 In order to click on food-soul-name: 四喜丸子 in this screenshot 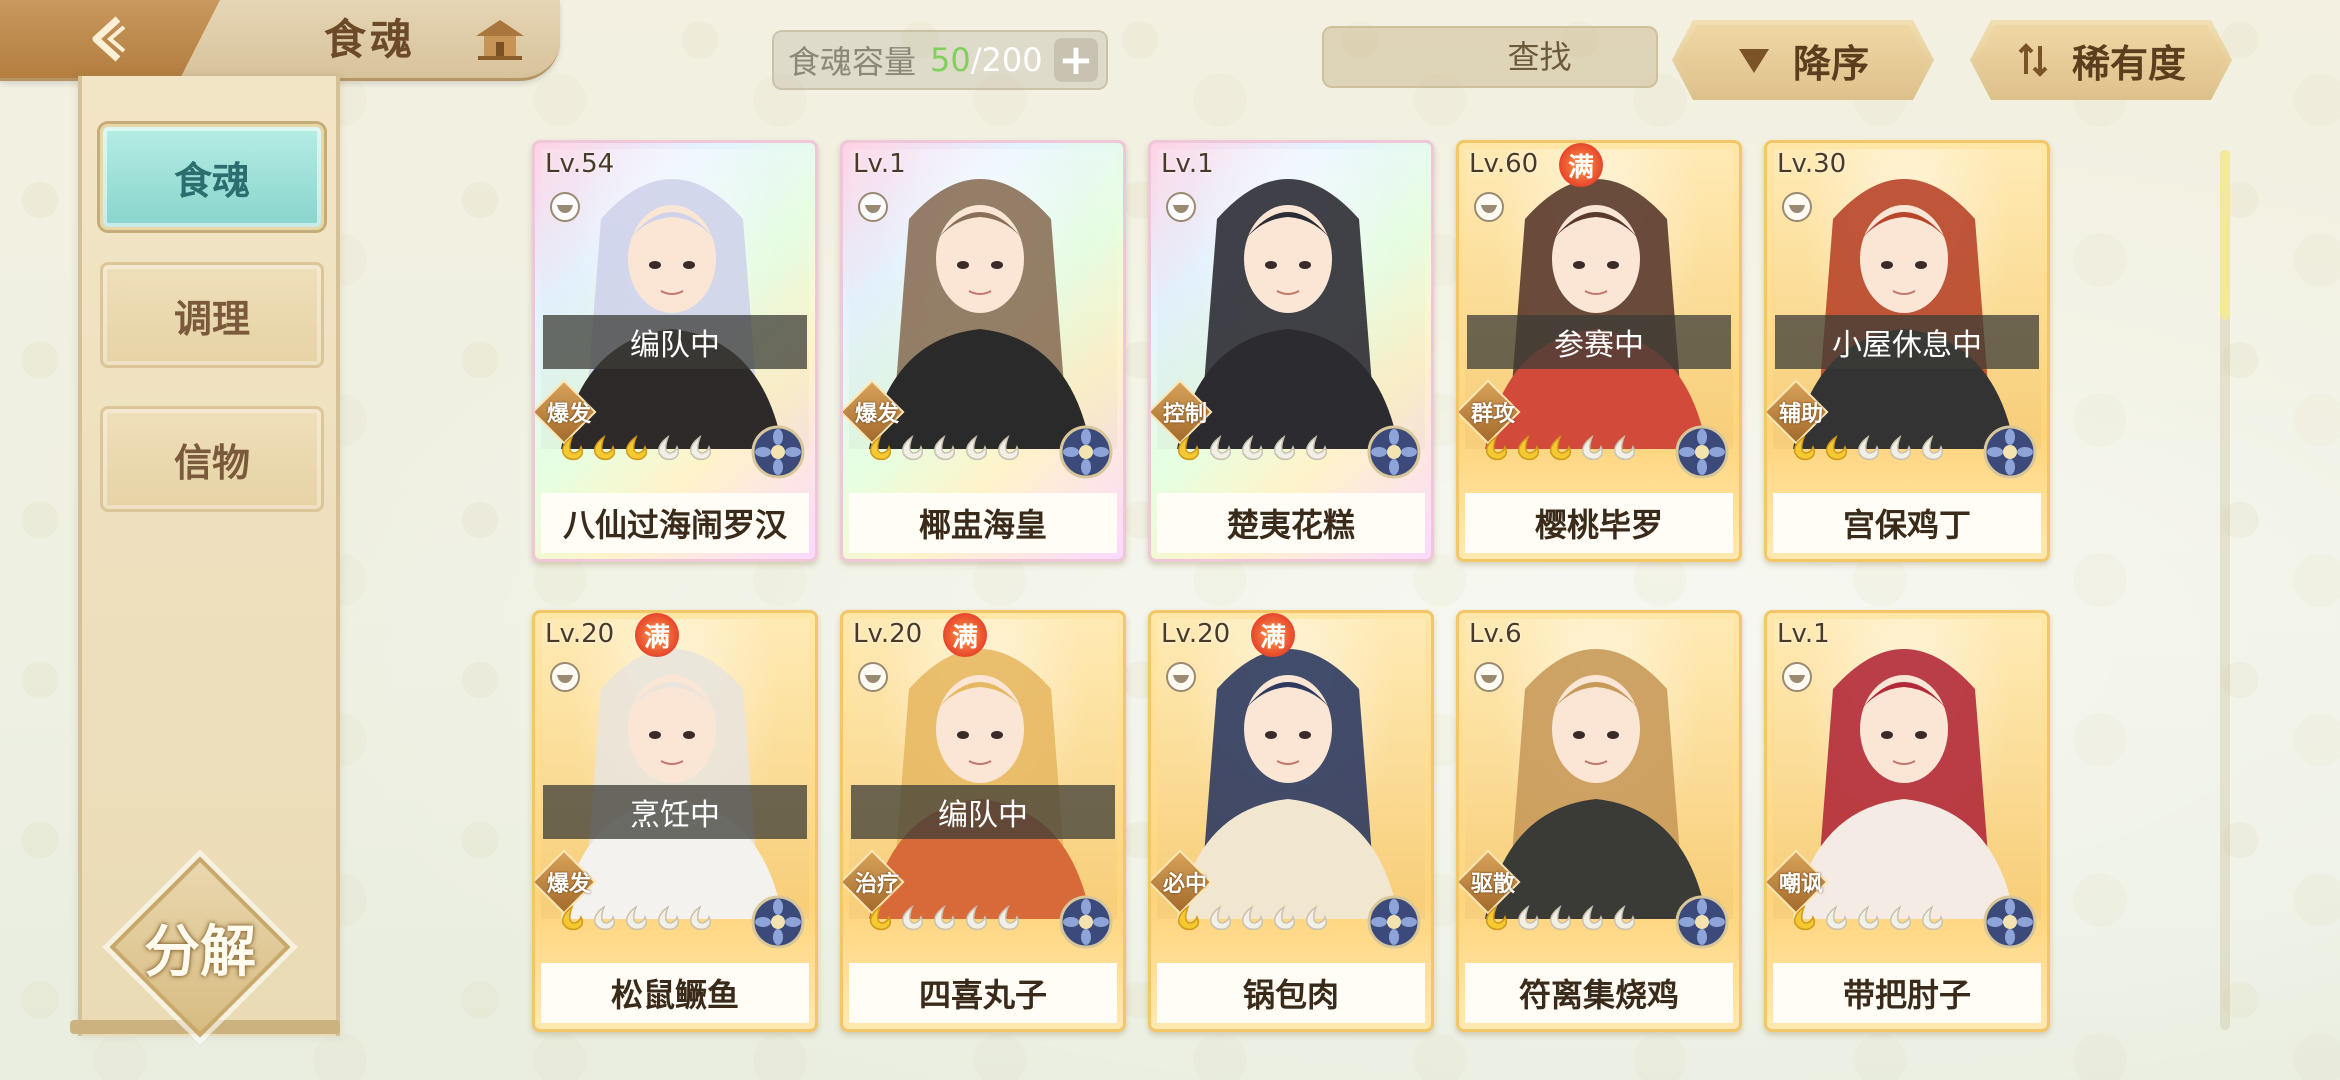, I will do `click(982, 995)`.